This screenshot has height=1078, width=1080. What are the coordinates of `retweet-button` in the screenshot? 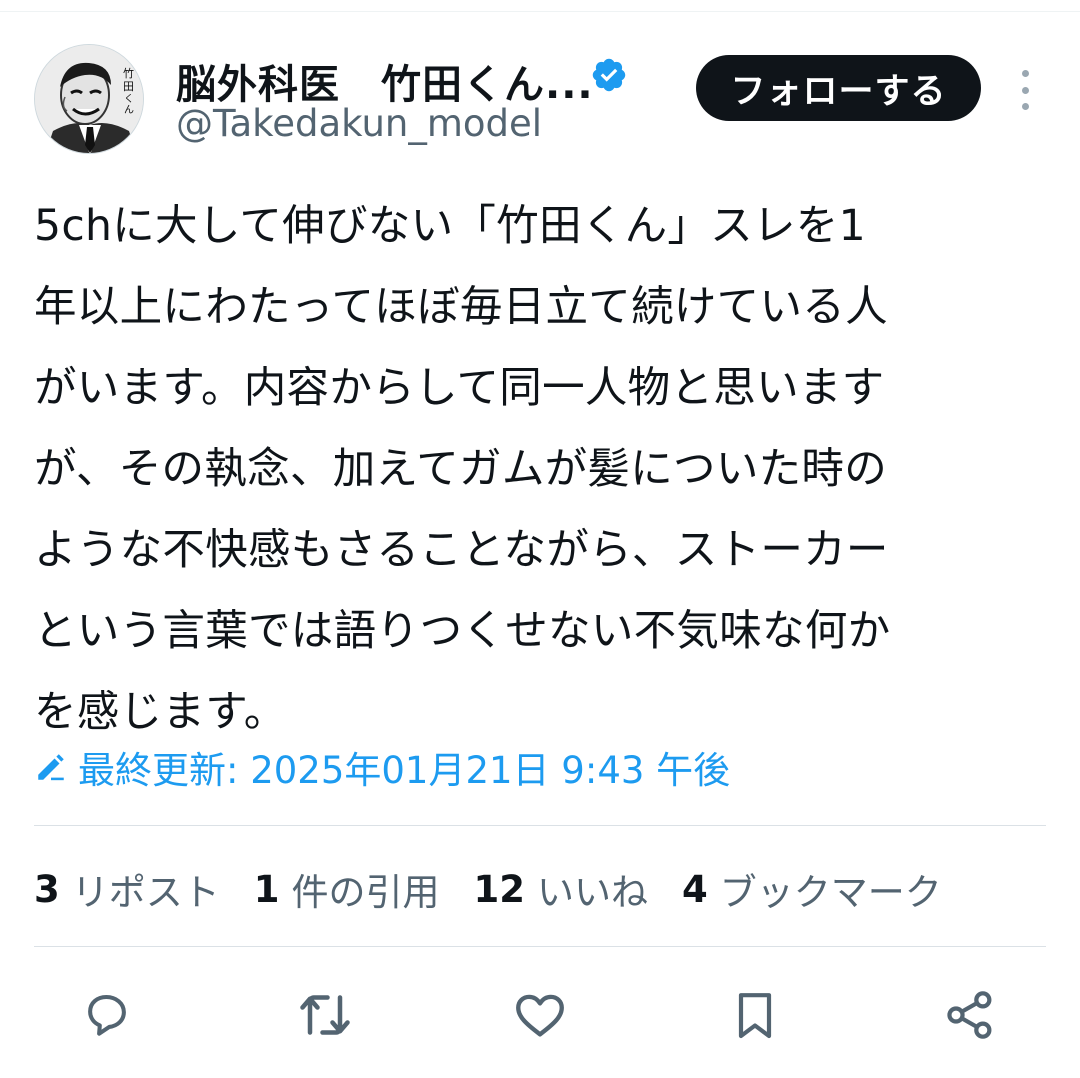 It's located at (325, 1015).